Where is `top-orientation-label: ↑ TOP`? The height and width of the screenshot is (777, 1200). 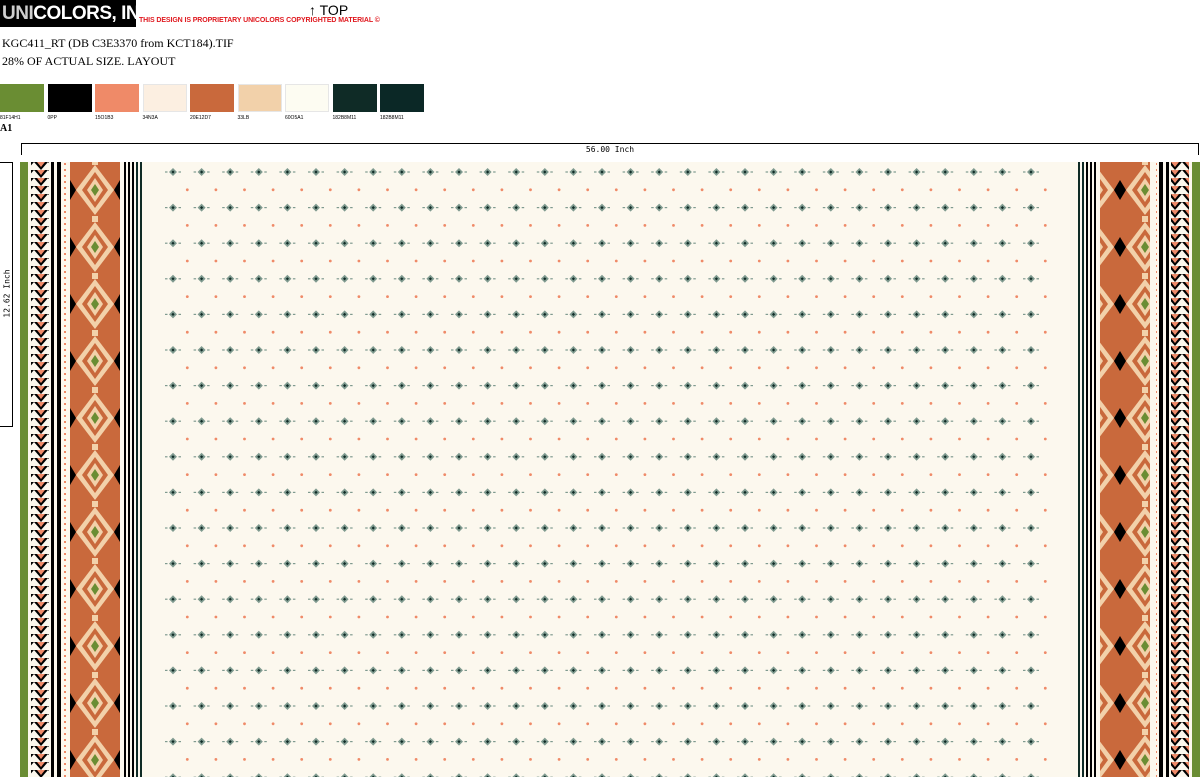
top-orientation-label: ↑ TOP is located at coordinates (329, 10).